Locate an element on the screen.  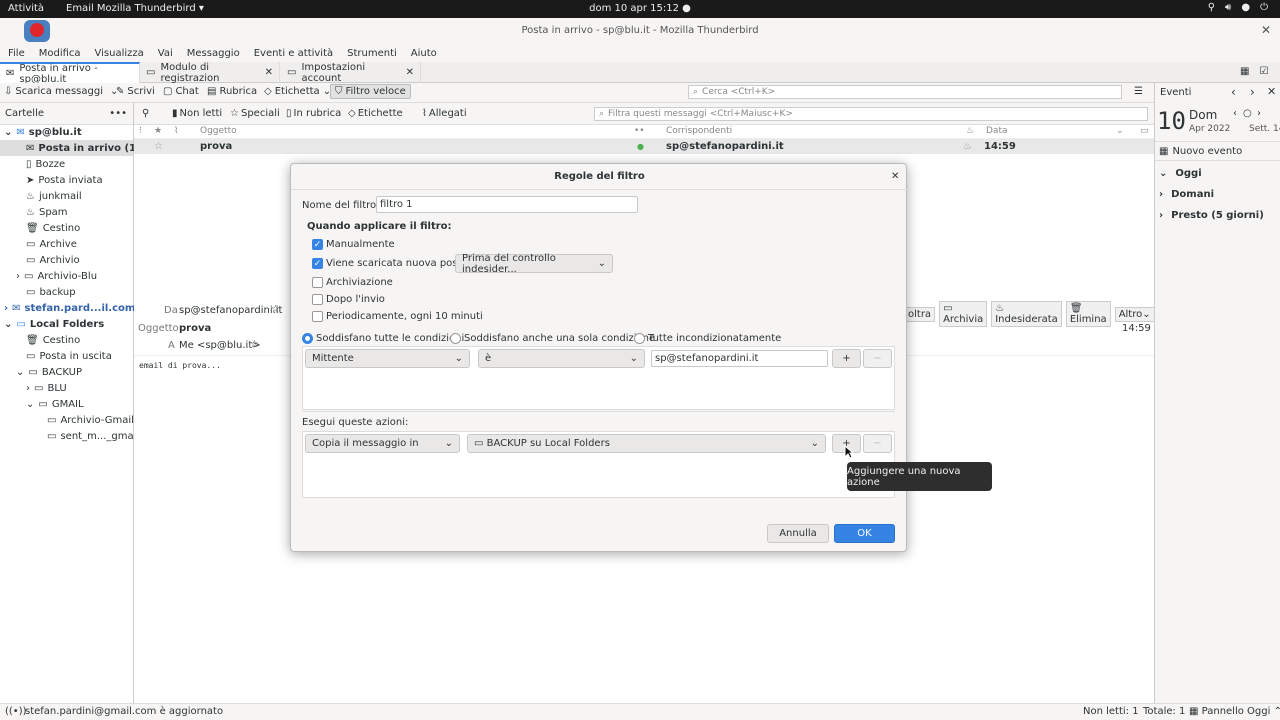
pin-icon: ⚲ is located at coordinates (145, 113).